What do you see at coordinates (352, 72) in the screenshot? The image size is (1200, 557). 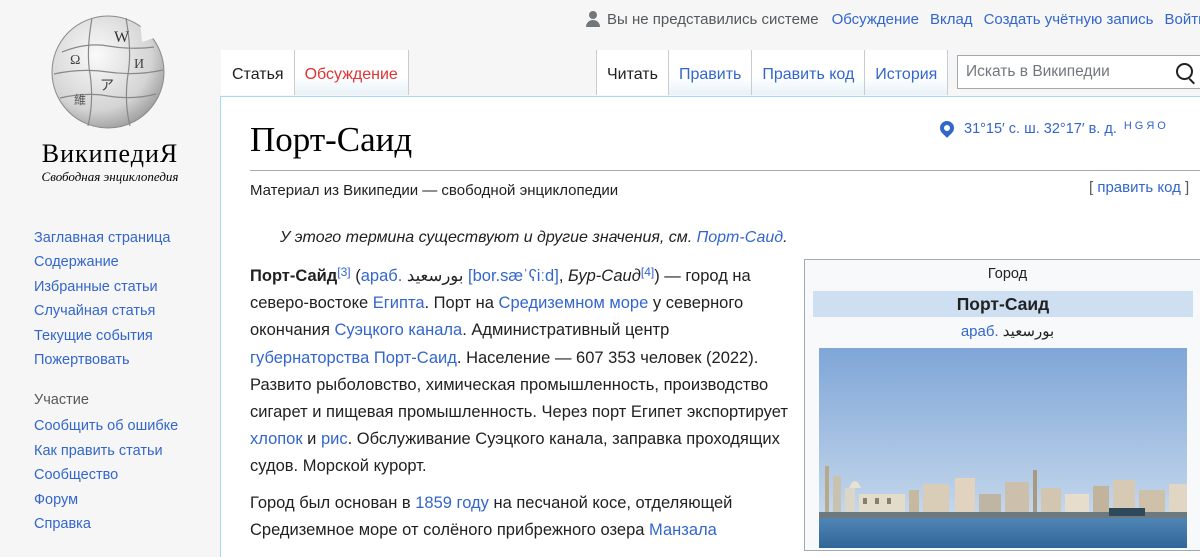 I see `tab-talk: Обсуждение` at bounding box center [352, 72].